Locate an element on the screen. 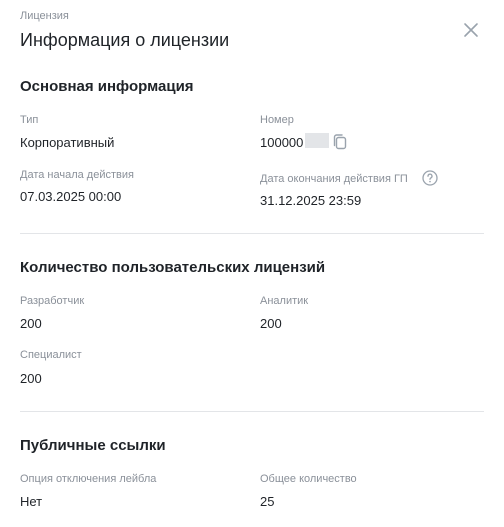 This screenshot has width=504, height=527. copy-number-button is located at coordinates (340, 142).